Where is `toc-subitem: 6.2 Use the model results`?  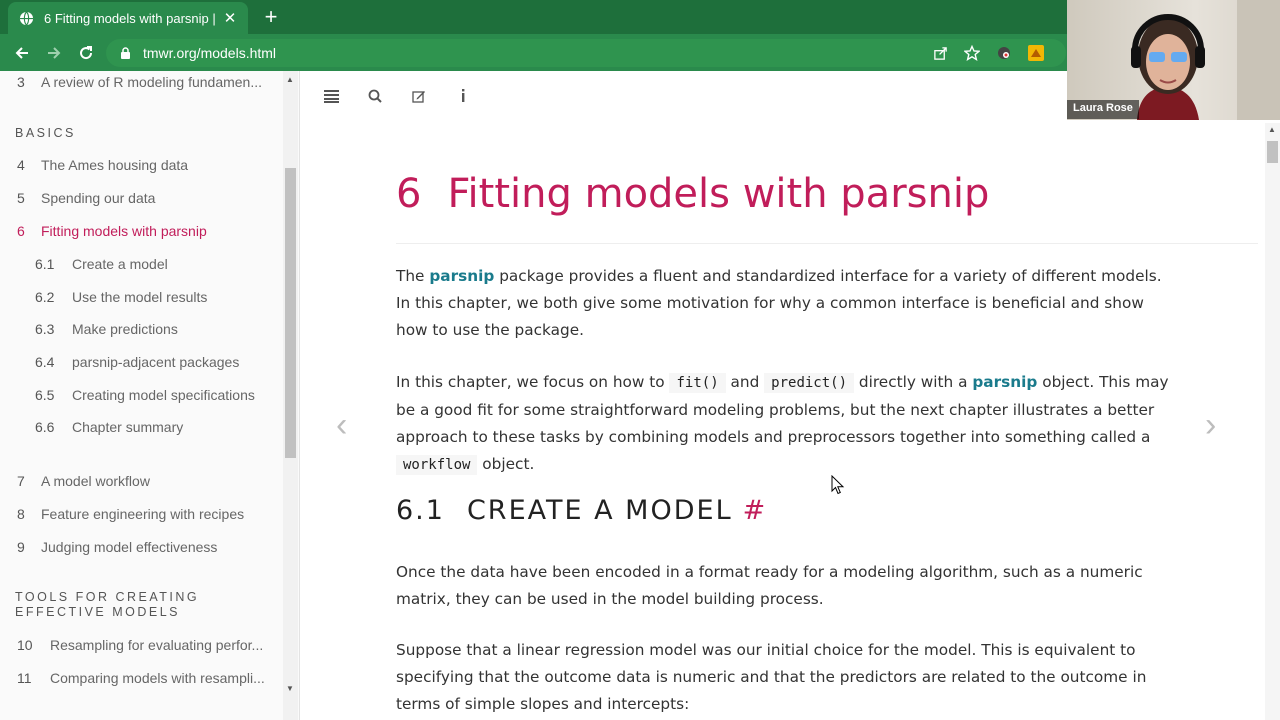
toc-subitem: 6.2 Use the model results is located at coordinates (121, 297).